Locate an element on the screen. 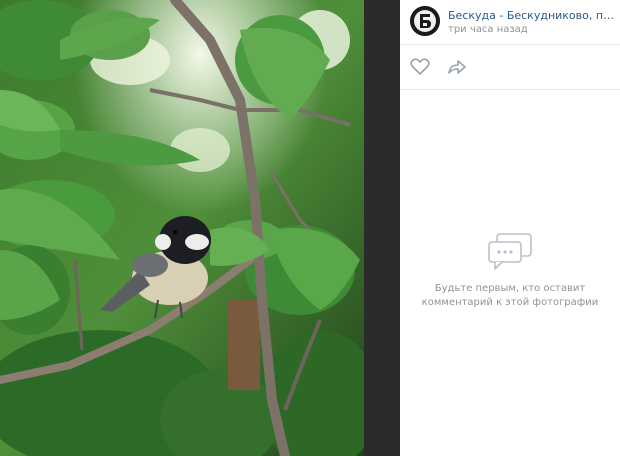 The image size is (620, 456). viewer-gap is located at coordinates (382, 228).